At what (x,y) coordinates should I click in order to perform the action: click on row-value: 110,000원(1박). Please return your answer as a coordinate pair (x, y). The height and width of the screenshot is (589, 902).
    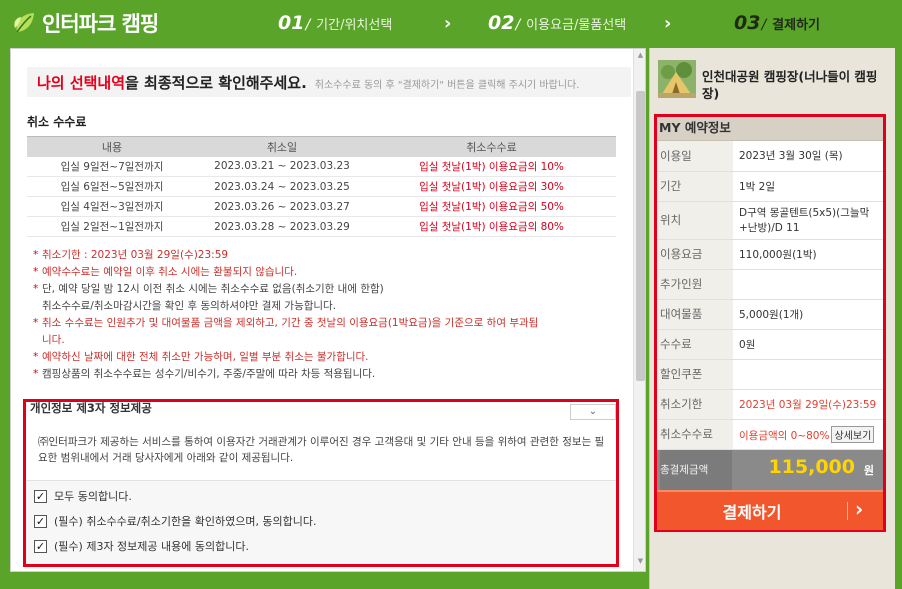
    Looking at the image, I should click on (808, 254).